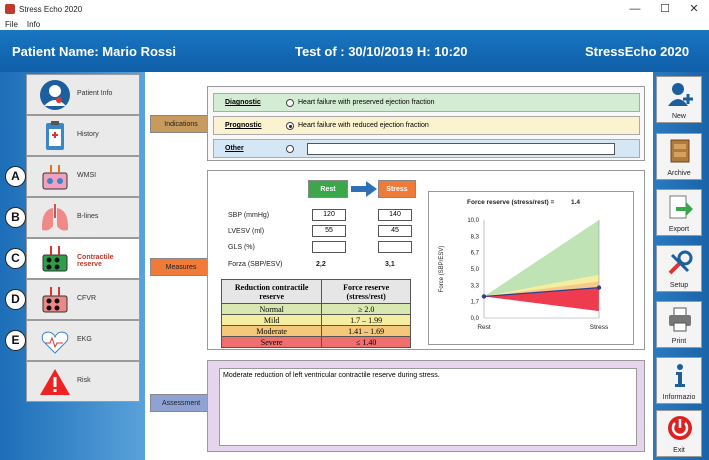 The height and width of the screenshot is (460, 709). I want to click on sbp-label: SBP (mmHg), so click(249, 215).